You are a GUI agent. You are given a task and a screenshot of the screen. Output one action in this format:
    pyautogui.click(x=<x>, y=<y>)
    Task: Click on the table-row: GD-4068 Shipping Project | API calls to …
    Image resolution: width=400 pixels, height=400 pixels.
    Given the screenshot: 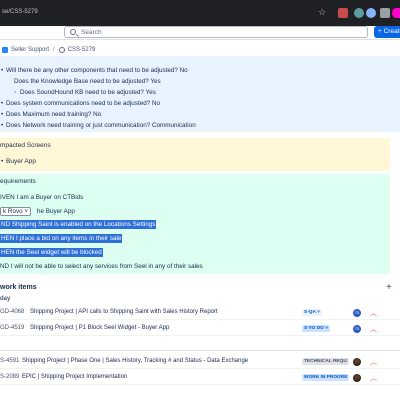 What is the action you would take?
    pyautogui.click(x=200, y=313)
    